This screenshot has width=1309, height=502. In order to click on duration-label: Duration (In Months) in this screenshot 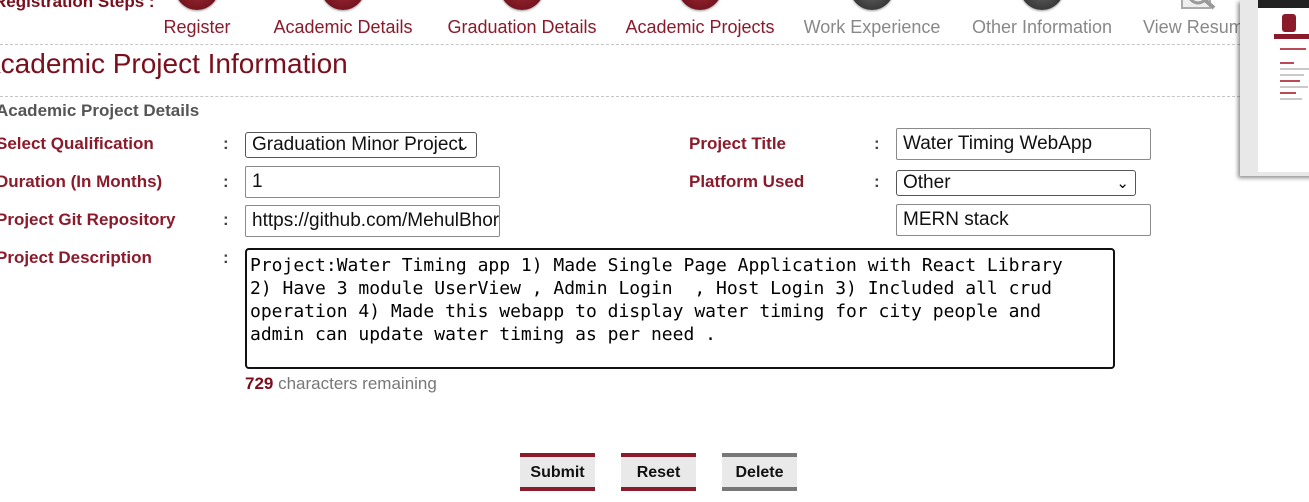, I will do `click(81, 181)`.